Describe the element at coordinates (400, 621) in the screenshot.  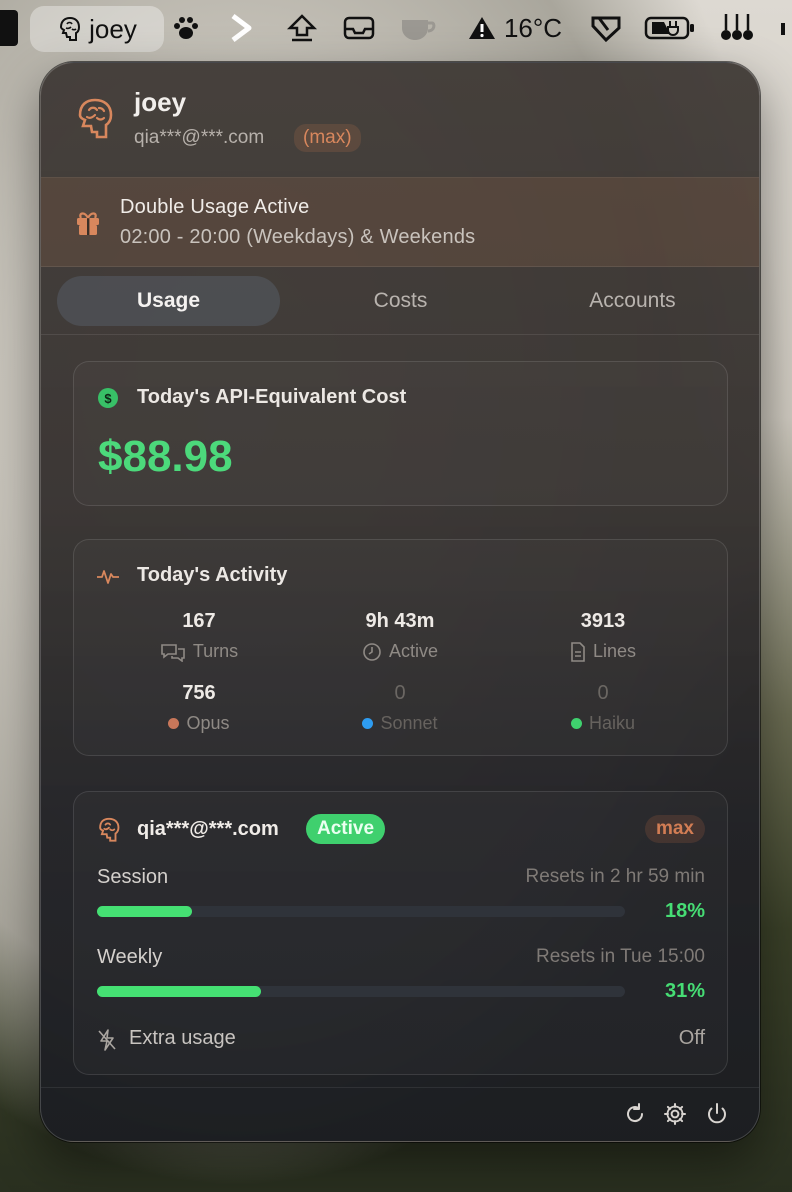
I see `active-time-value: 9h 43m` at that location.